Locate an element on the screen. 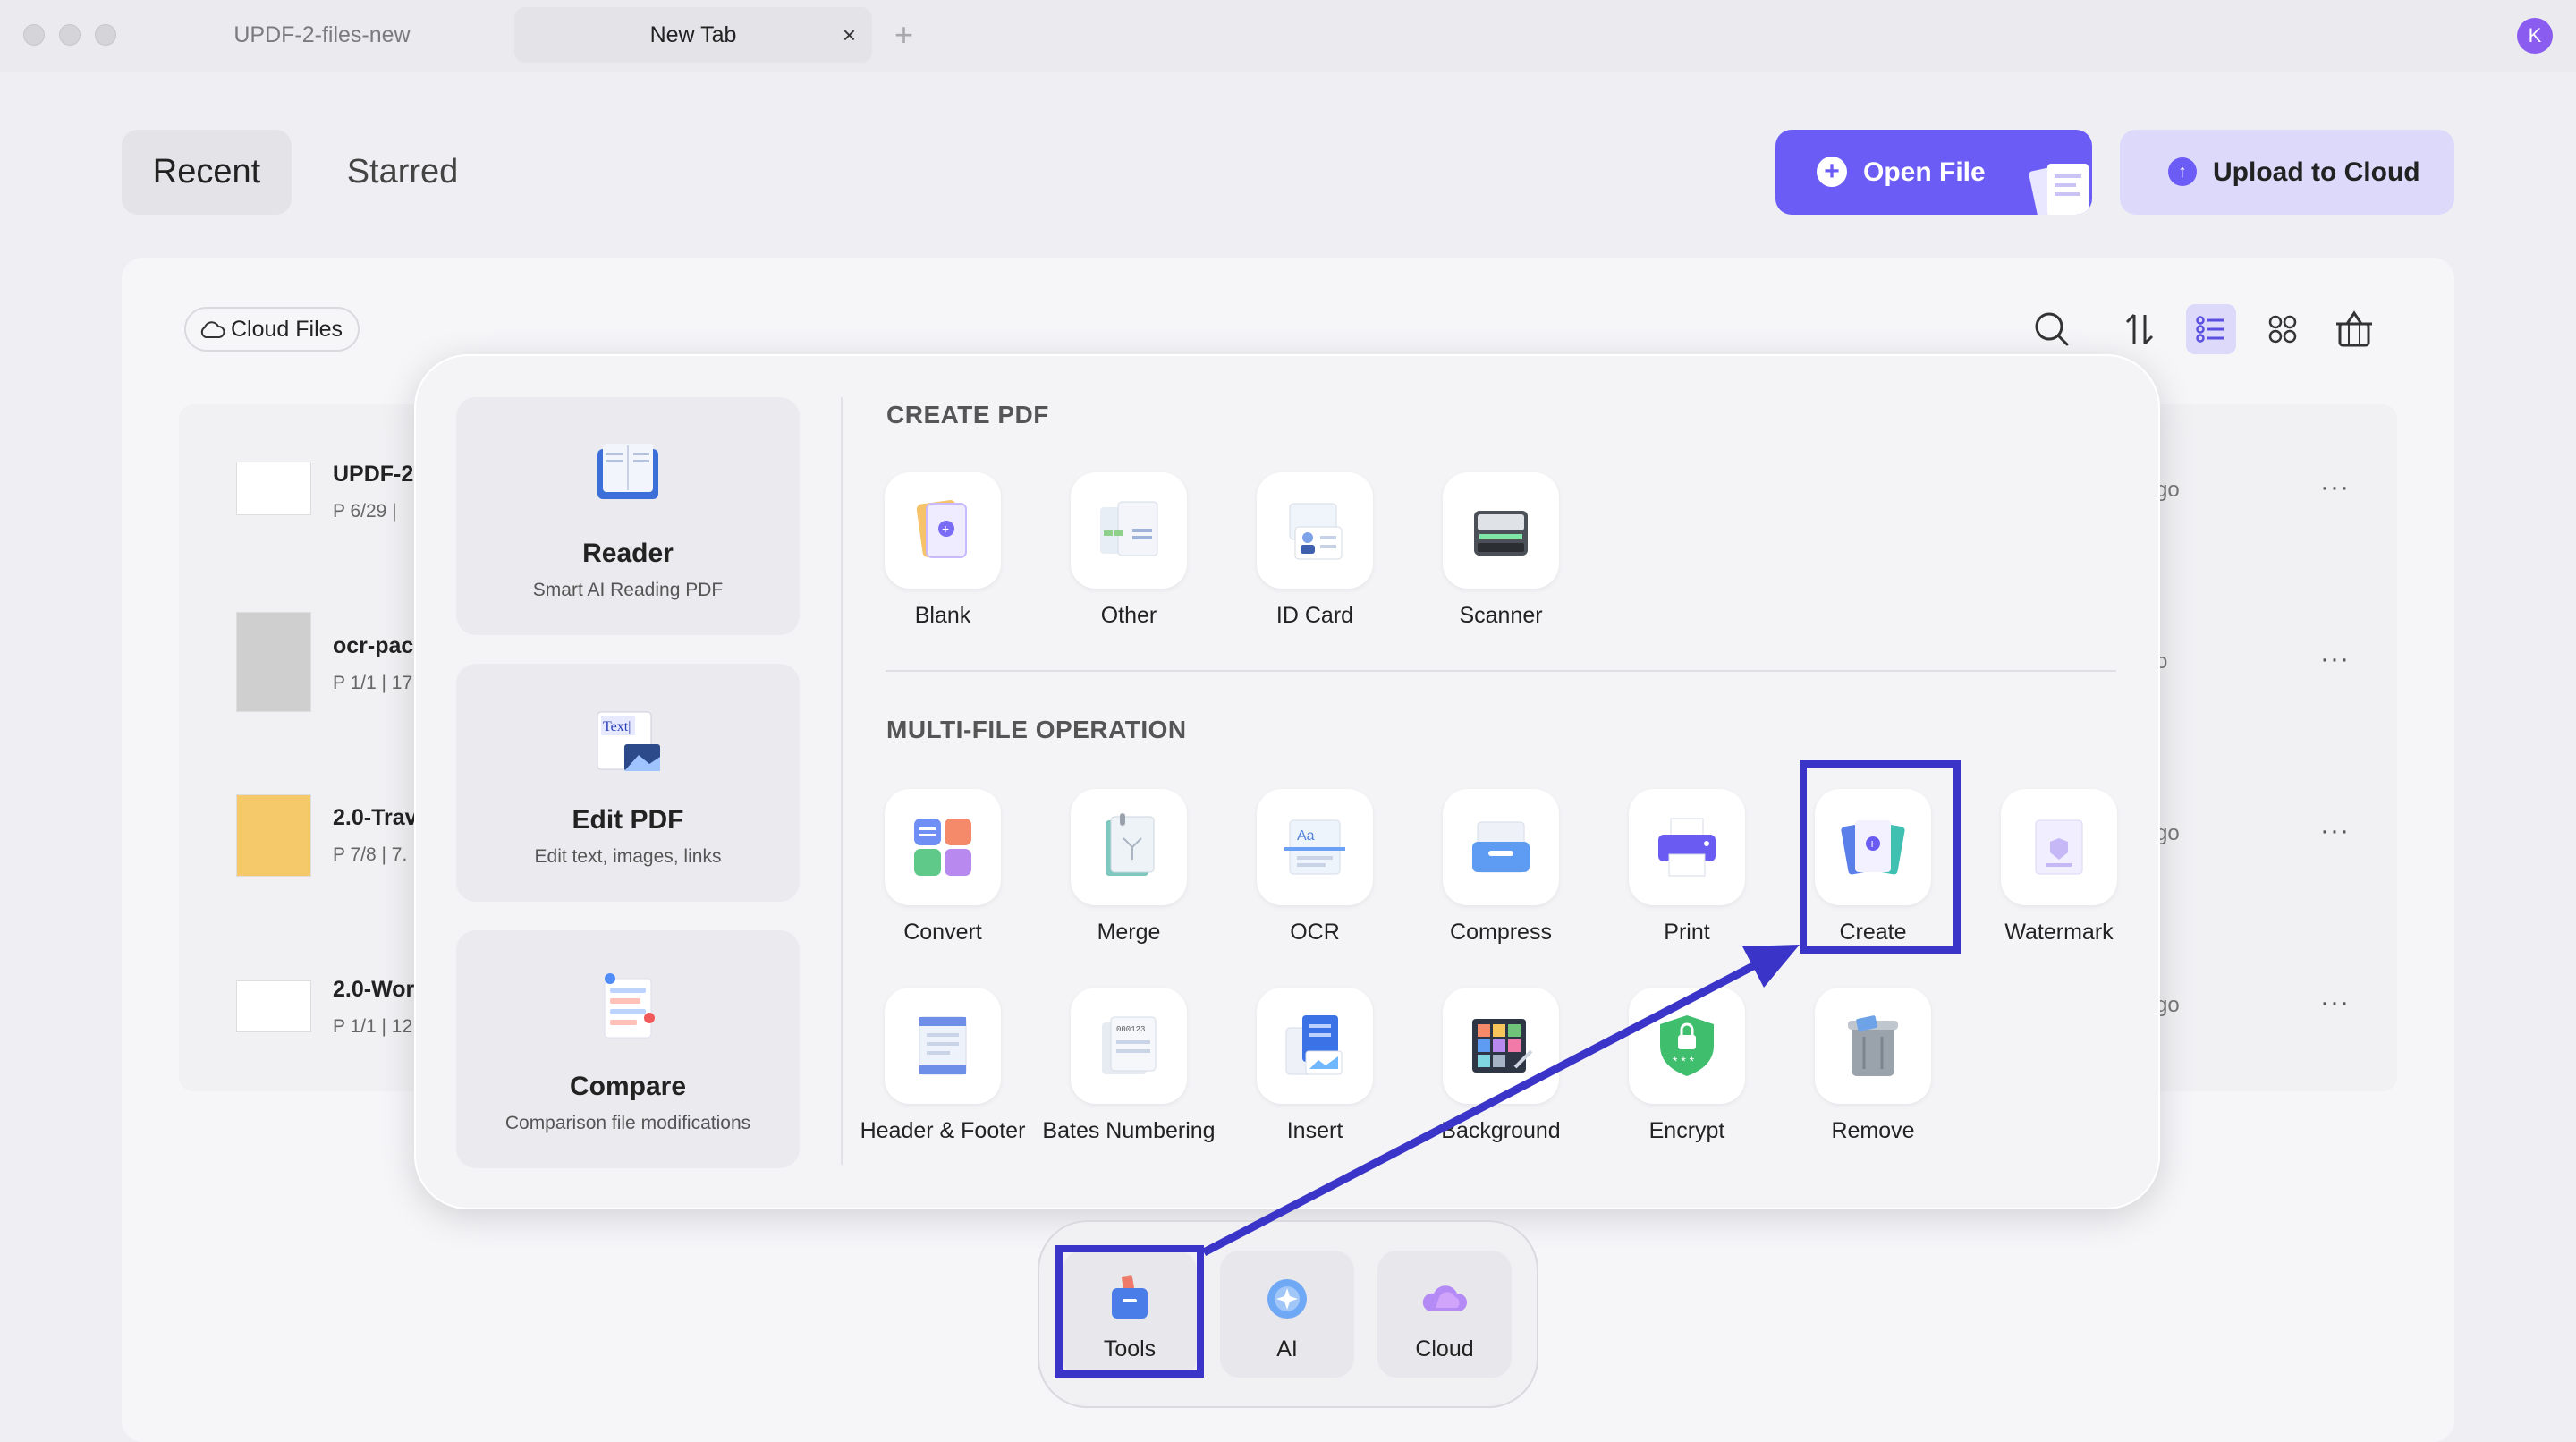 The width and height of the screenshot is (2576, 1442). window-zoom-button is located at coordinates (105, 35).